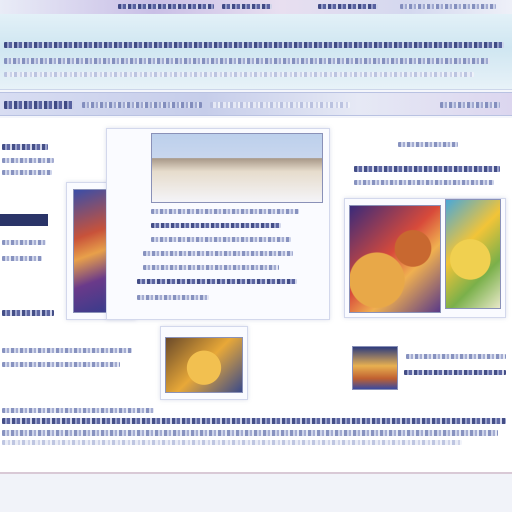 Image resolution: width=512 pixels, height=512 pixels. Describe the element at coordinates (256, 52) in the screenshot. I see `site-header` at that location.